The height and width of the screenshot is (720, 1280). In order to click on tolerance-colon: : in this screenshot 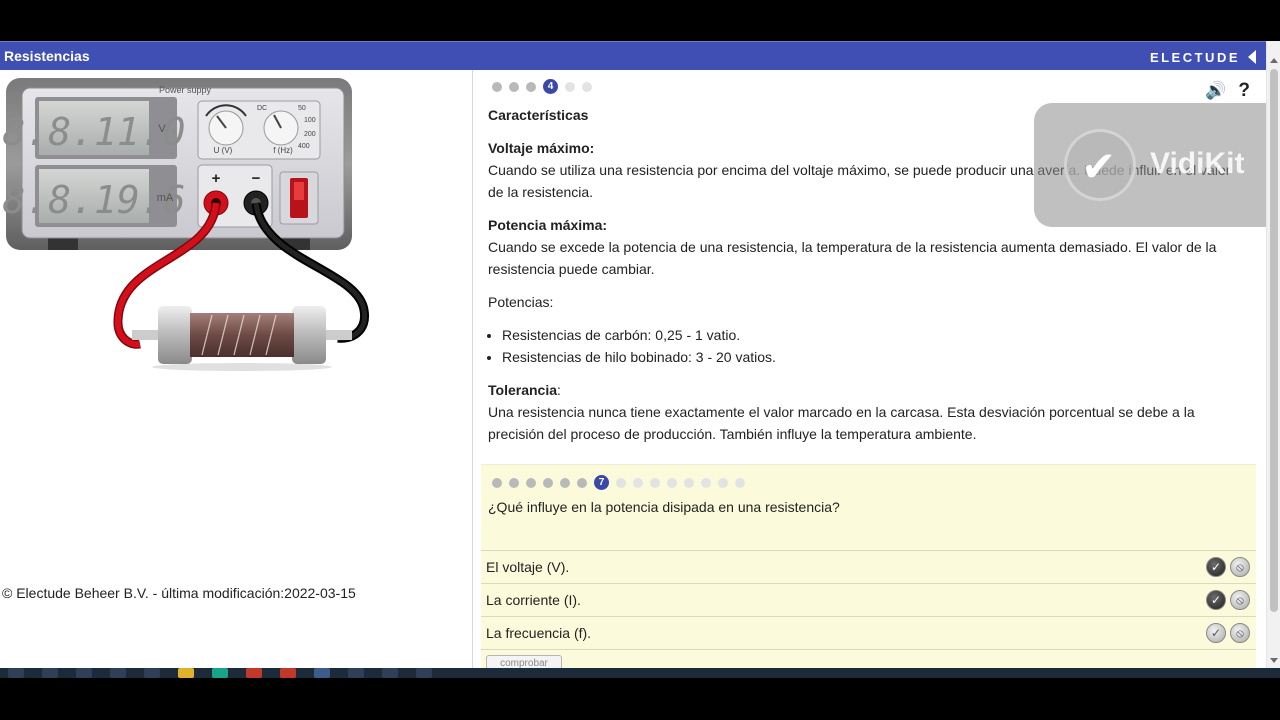, I will do `click(559, 390)`.